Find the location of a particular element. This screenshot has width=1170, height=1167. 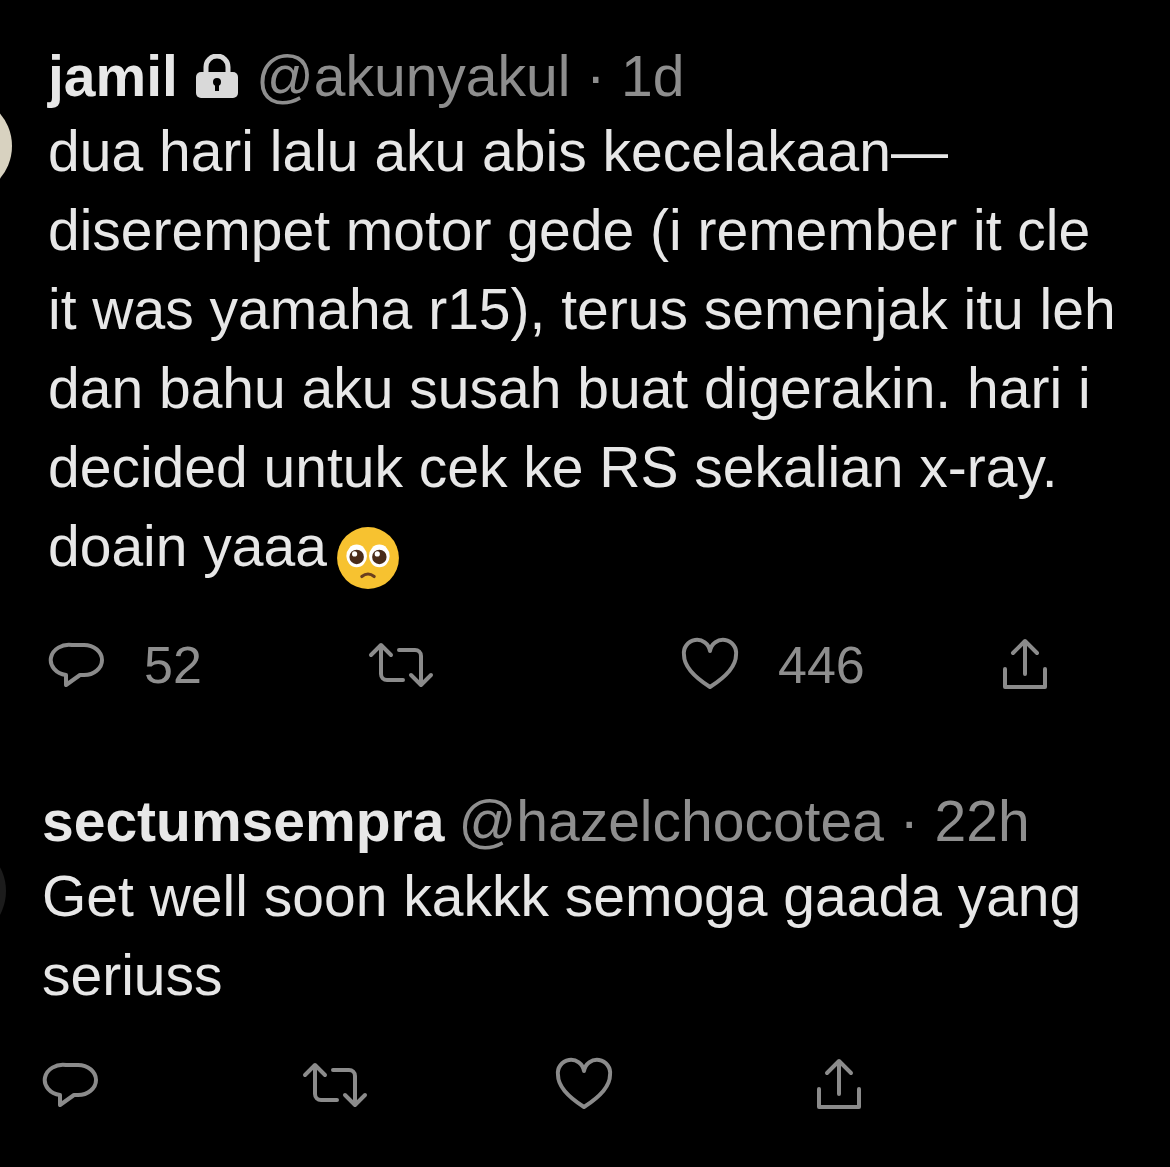

handle-and-time: @hazelchocotea · 22h is located at coordinates (744, 820).